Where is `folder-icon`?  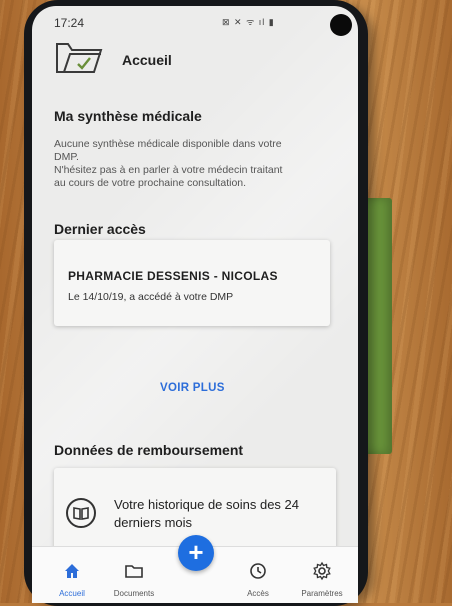
folder-icon is located at coordinates (134, 571).